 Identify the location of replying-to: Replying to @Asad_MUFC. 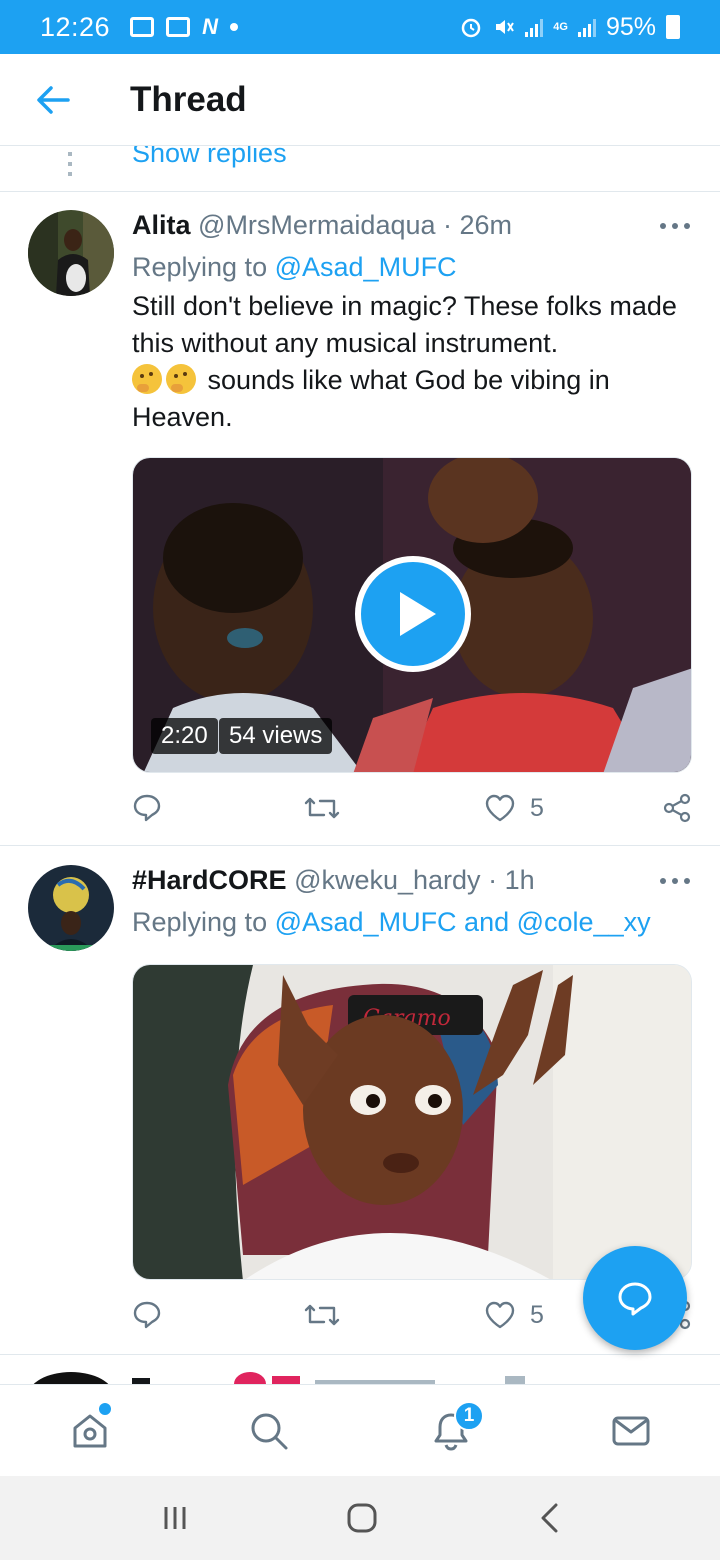
(294, 267).